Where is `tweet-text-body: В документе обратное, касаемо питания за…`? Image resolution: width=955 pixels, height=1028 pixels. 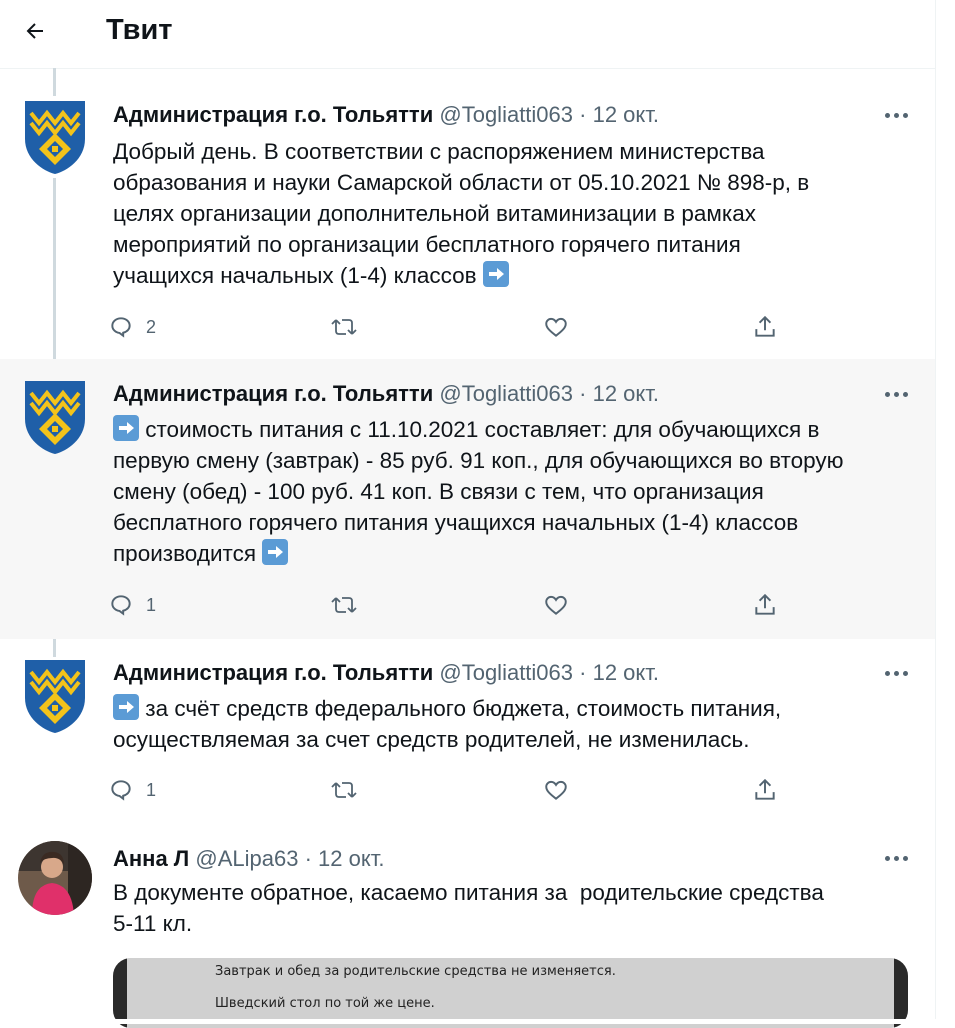 tweet-text-body: В документе обратное, касаемо питания за… is located at coordinates (468, 908).